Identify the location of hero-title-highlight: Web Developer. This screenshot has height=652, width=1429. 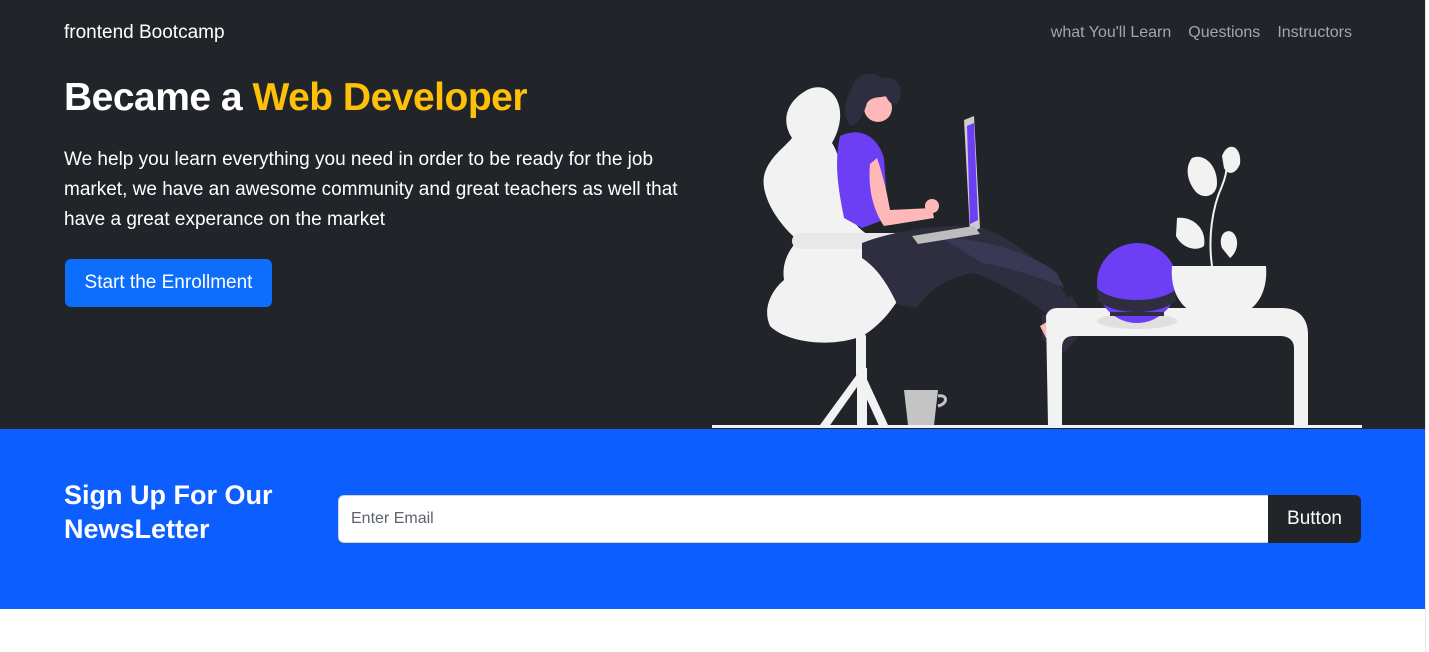
(390, 97).